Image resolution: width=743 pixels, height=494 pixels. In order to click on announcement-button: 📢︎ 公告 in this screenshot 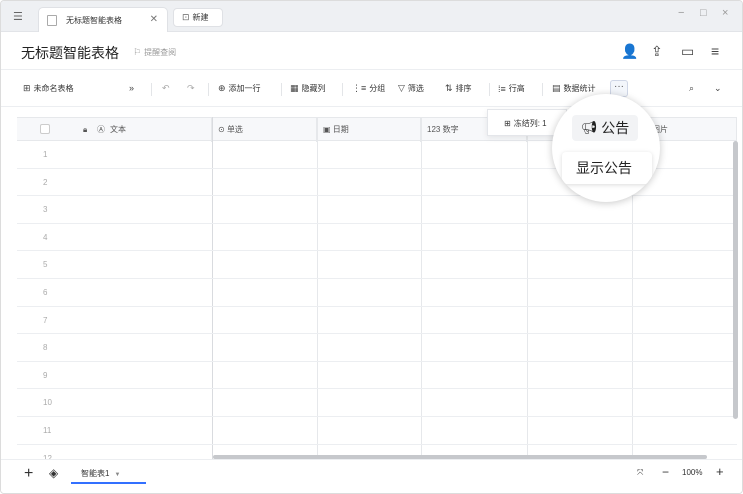, I will do `click(605, 128)`.